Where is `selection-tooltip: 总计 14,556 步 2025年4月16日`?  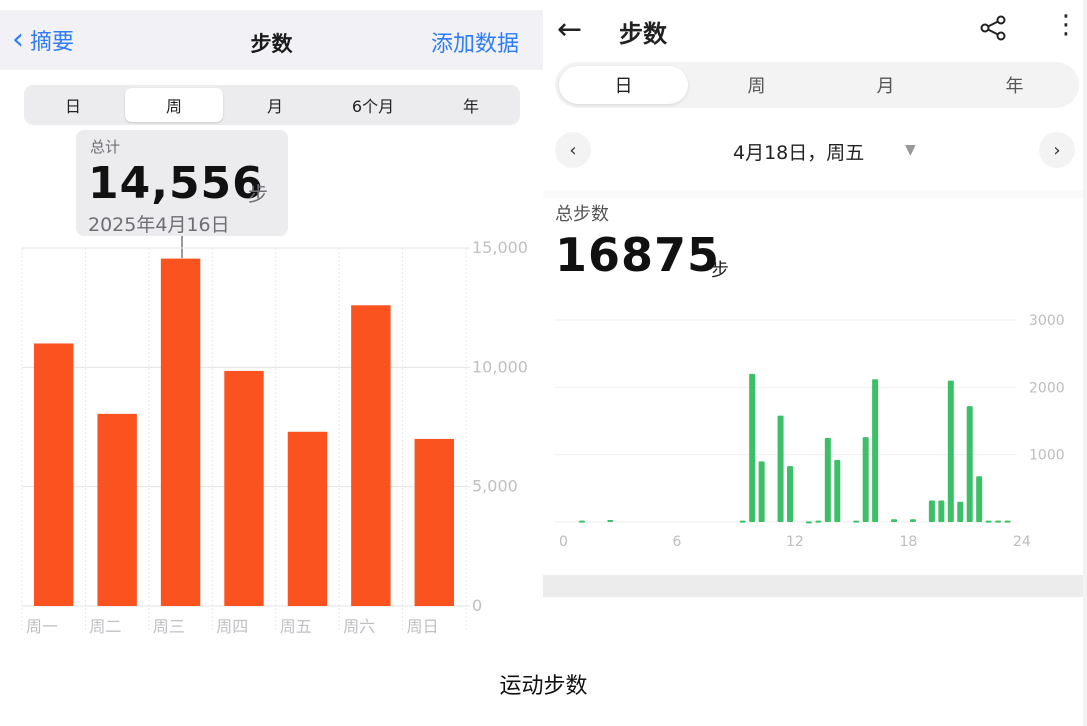 selection-tooltip: 总计 14,556 步 2025年4月16日 is located at coordinates (182, 183).